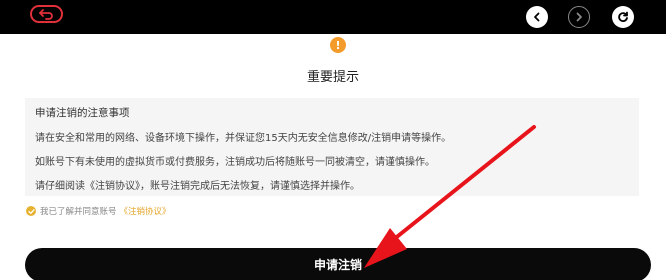 The image size is (666, 280). I want to click on agreement-row: 我已了解并同意账号 《注销协议》, so click(98, 211).